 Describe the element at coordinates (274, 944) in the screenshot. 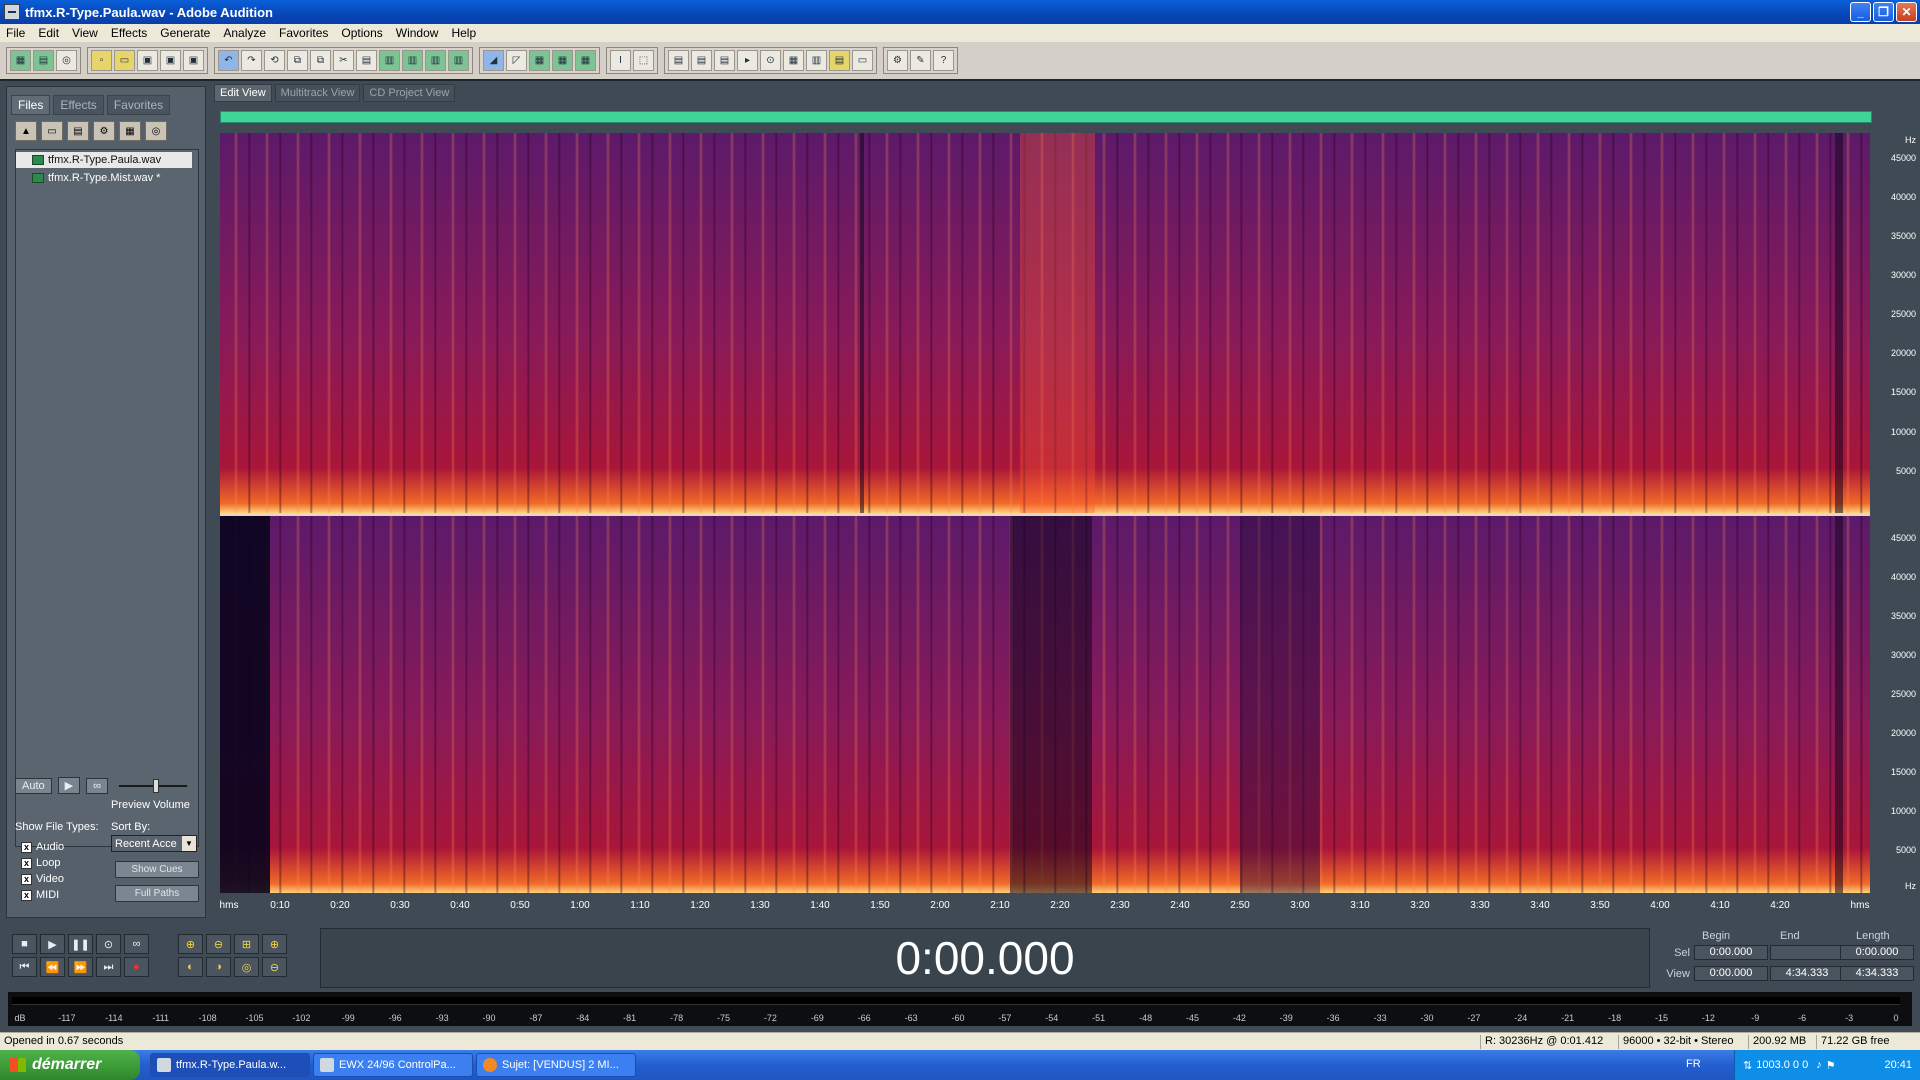

I see `zoom-in-vertical-button: ⊕` at that location.